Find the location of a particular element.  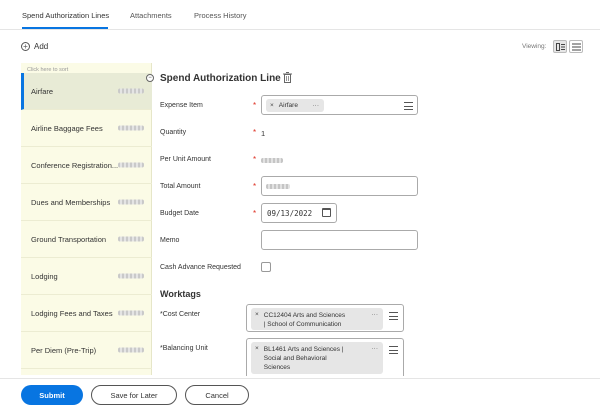

balancing-unit-label: *Balancing Unit is located at coordinates (184, 348).